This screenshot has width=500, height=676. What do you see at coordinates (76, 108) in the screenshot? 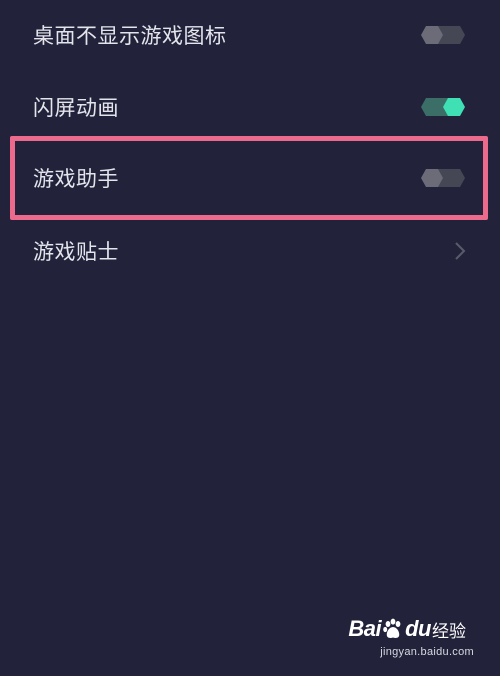
I see `setting-label: 闪屏动画` at bounding box center [76, 108].